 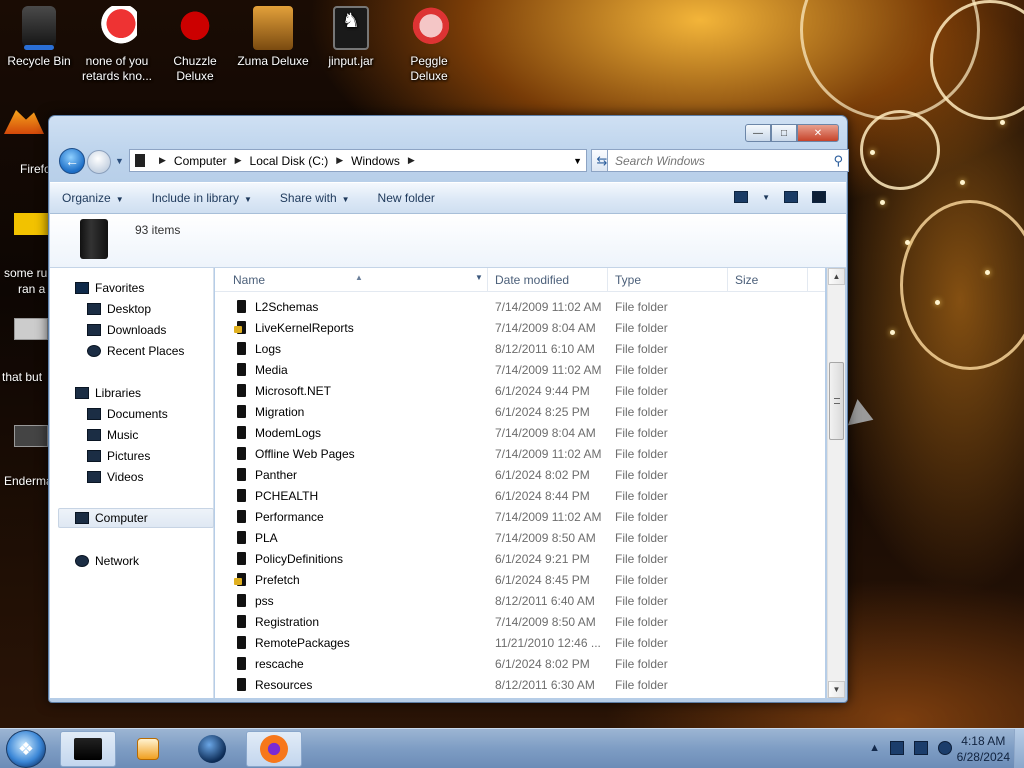 What do you see at coordinates (94, 239) in the screenshot?
I see `folder-large-icon` at bounding box center [94, 239].